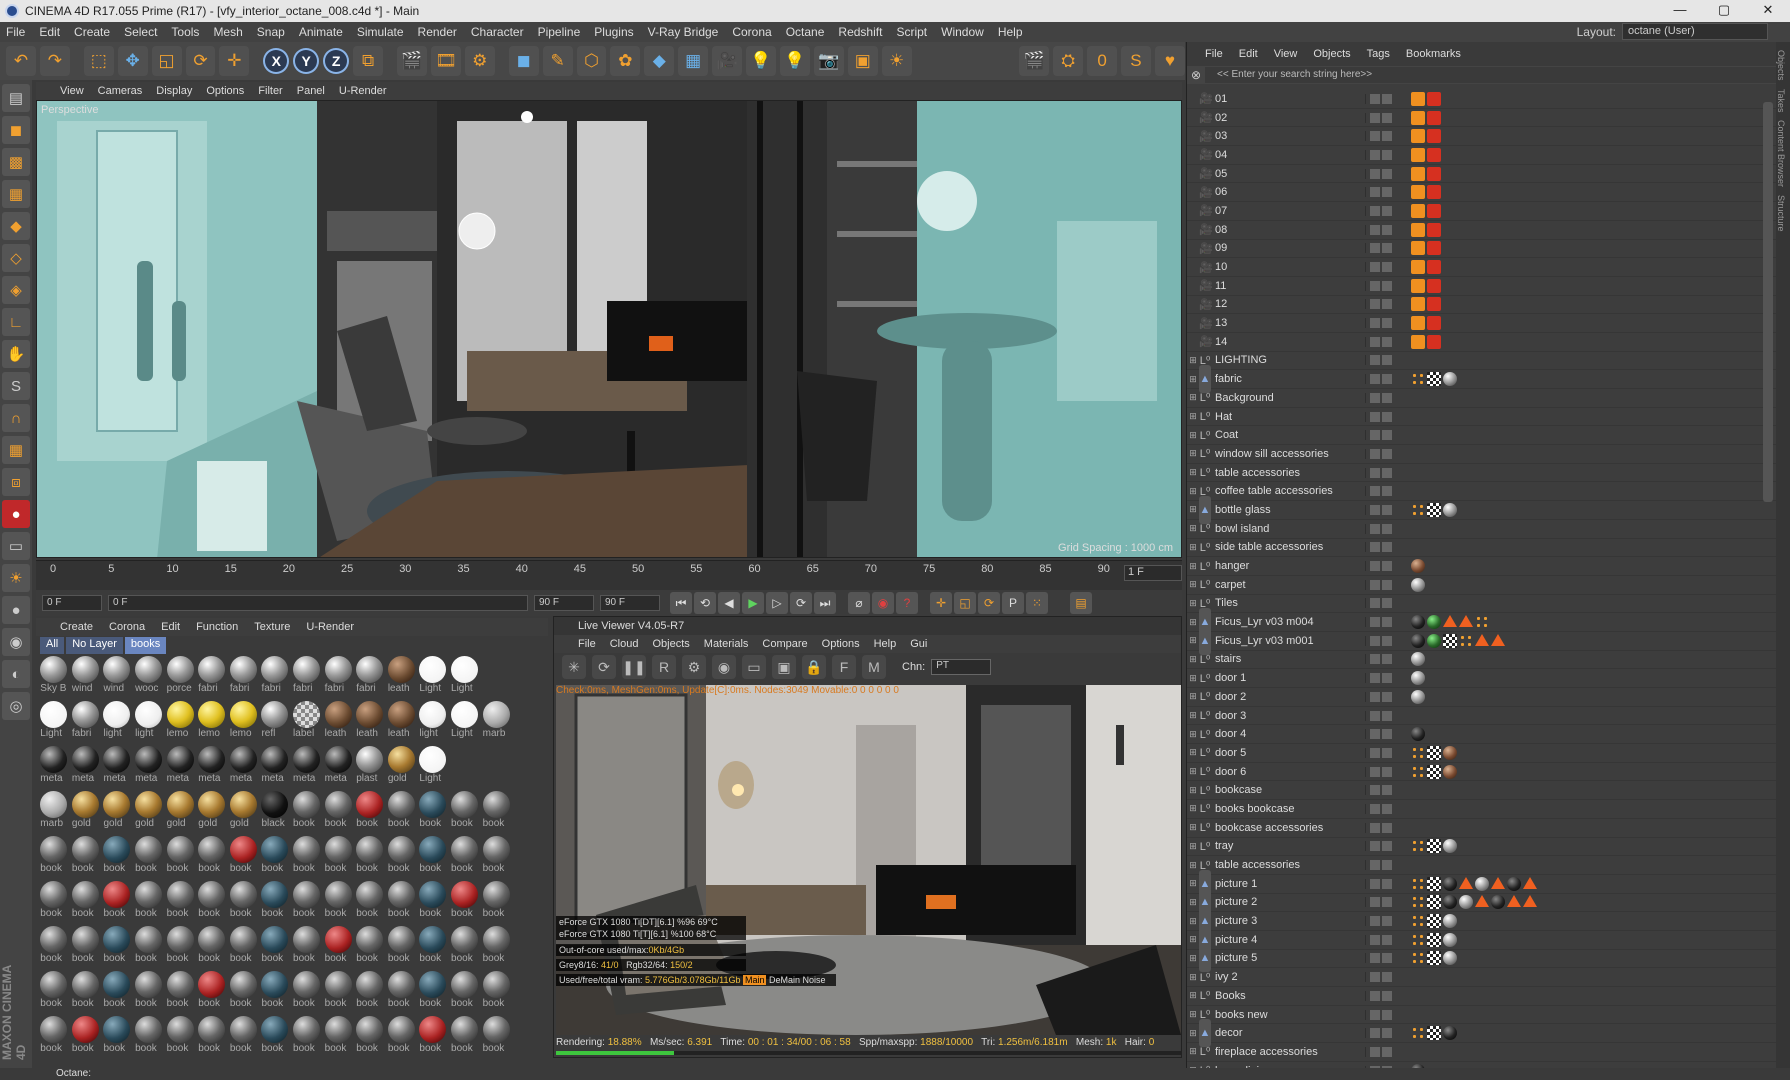 This screenshot has width=1790, height=1080. What do you see at coordinates (1482, 791) in the screenshot?
I see `object-row: ⊞ L⁰ bookcase` at bounding box center [1482, 791].